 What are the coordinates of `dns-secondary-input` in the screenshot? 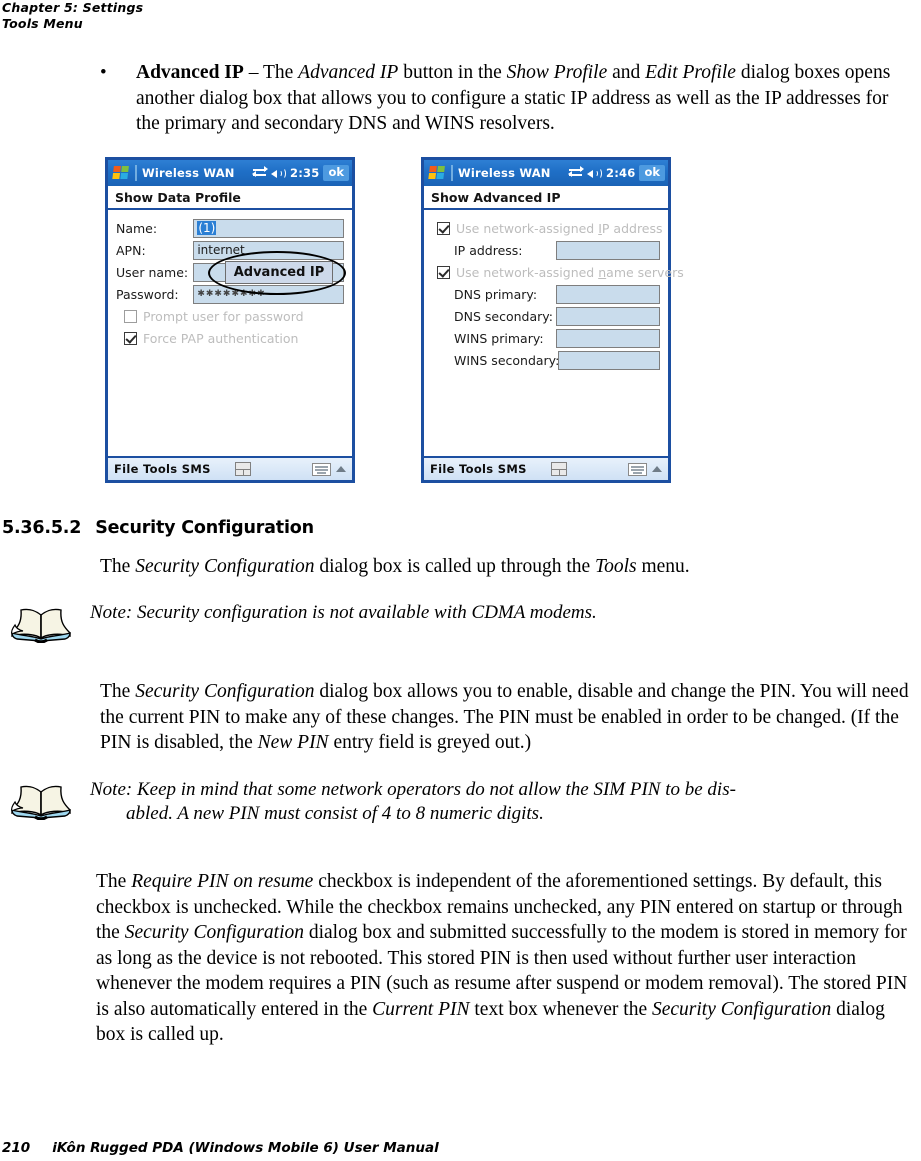 It's located at (607, 316).